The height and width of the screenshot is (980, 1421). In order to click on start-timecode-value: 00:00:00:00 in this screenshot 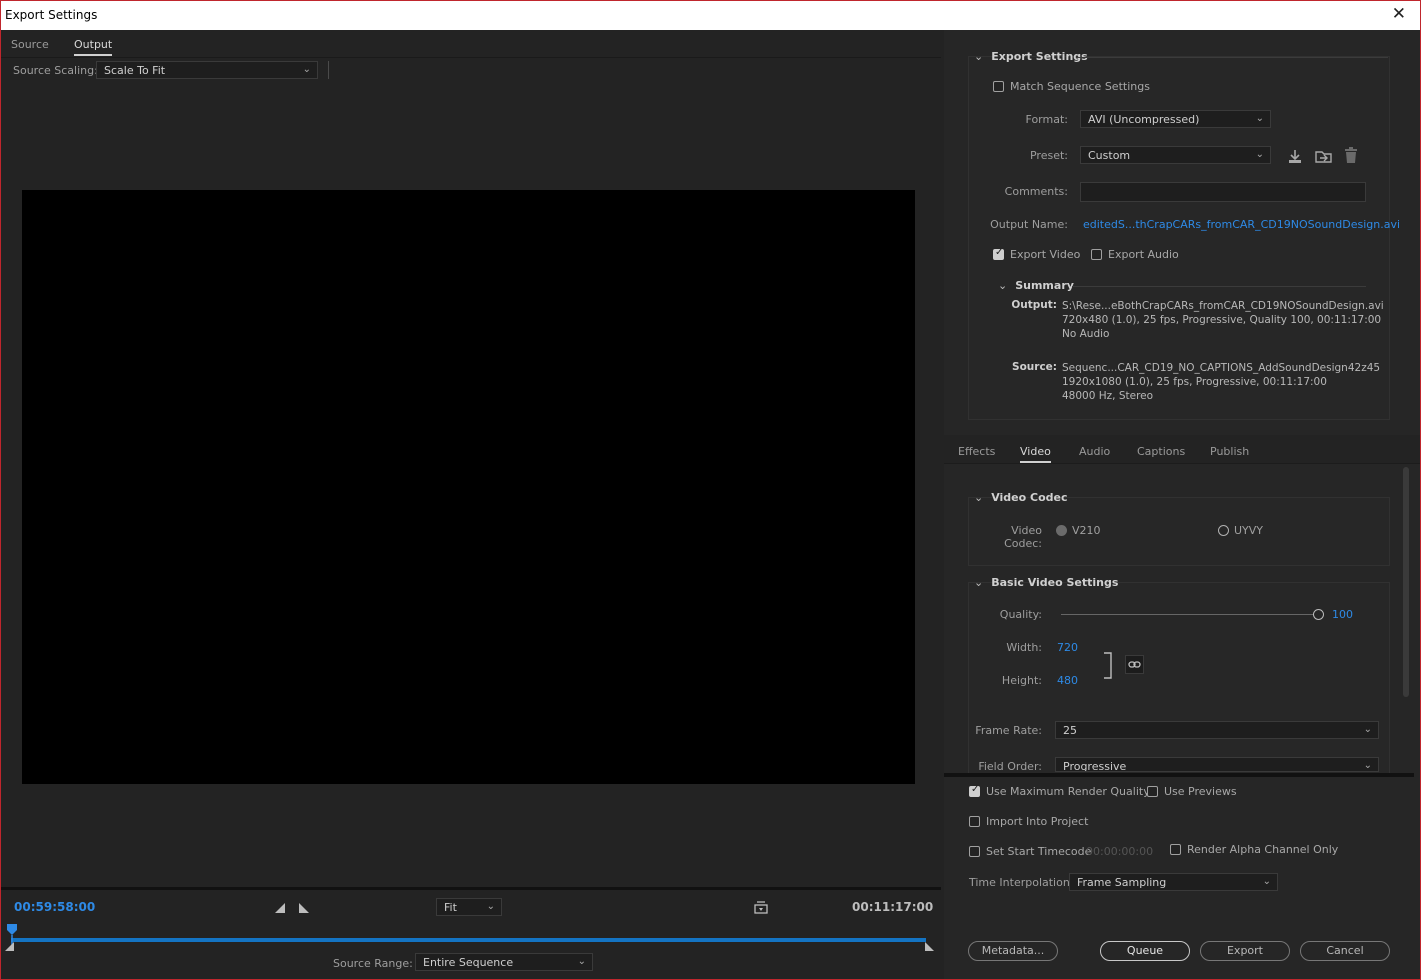, I will do `click(1120, 851)`.